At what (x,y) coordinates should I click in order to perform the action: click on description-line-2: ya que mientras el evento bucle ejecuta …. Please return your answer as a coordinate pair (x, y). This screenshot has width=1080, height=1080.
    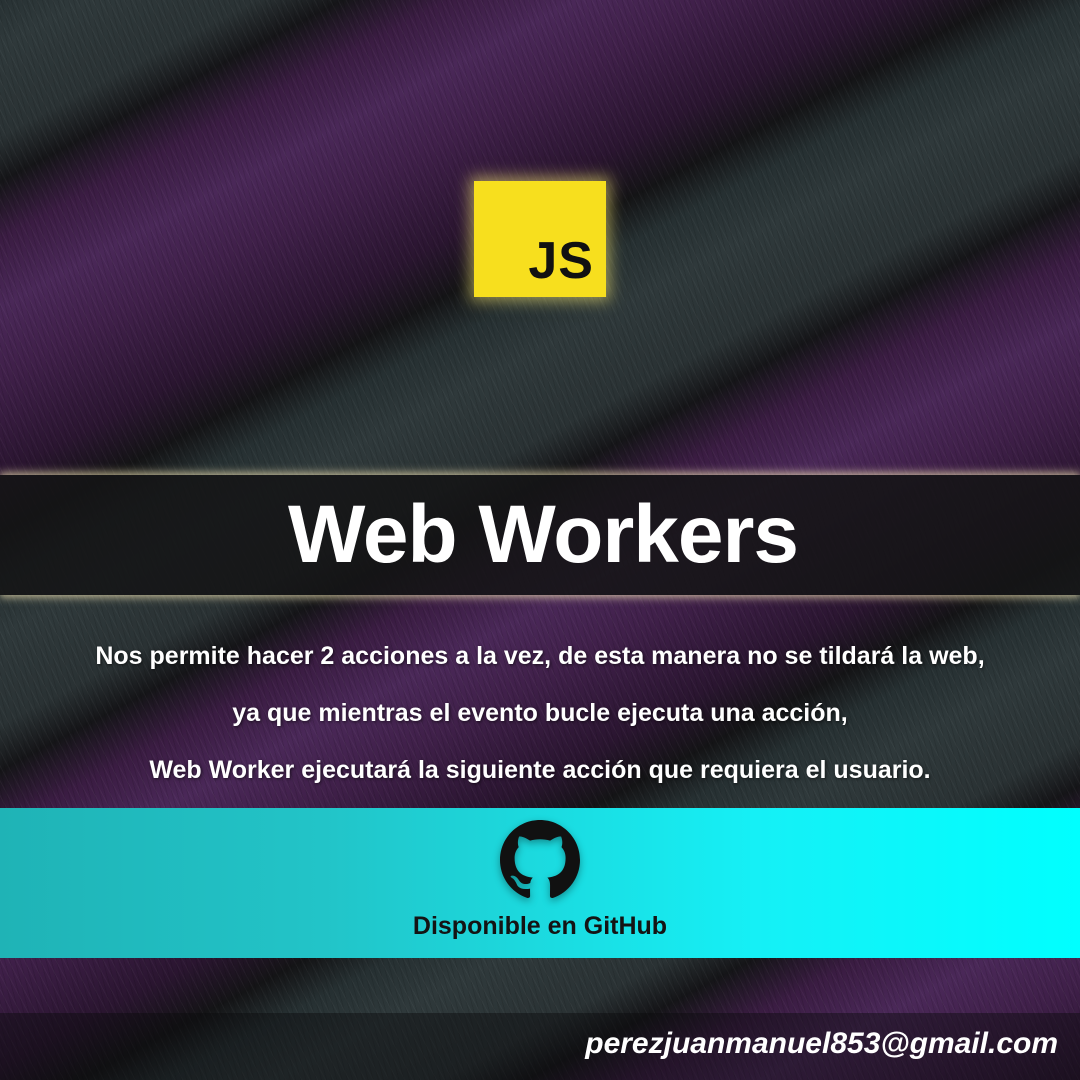
    Looking at the image, I should click on (540, 713).